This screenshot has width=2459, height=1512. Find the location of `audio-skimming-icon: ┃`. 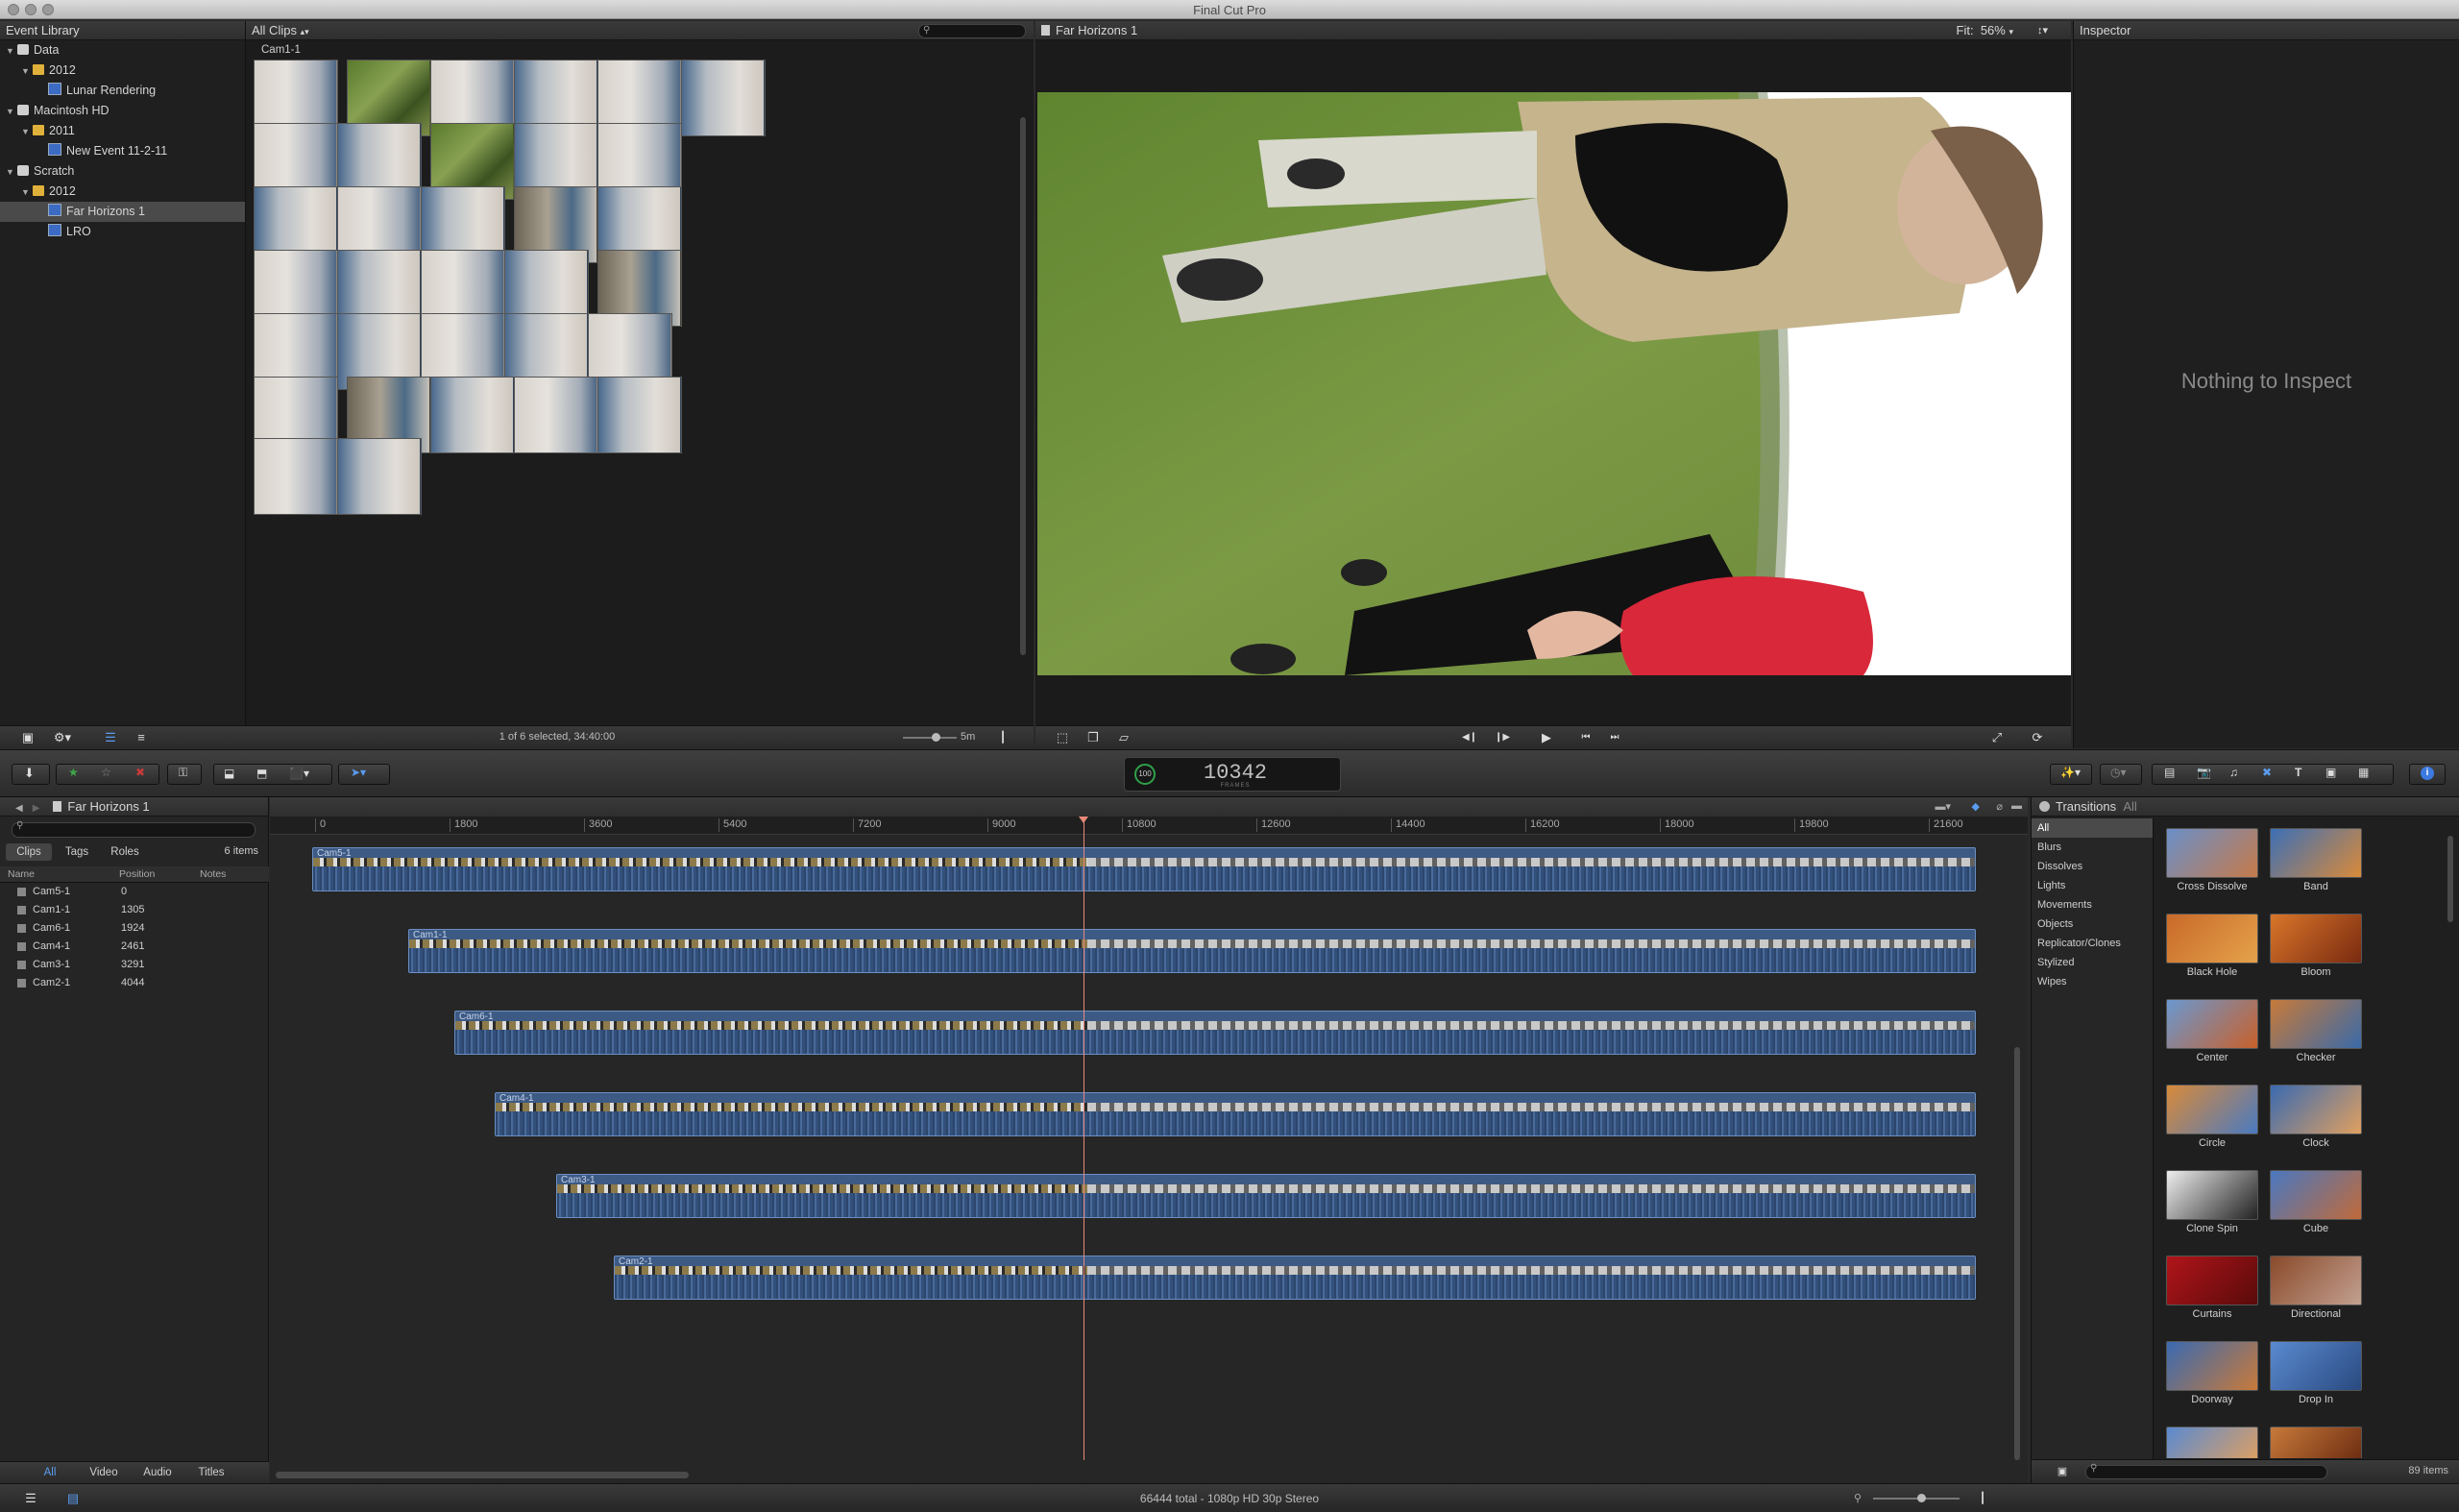

audio-skimming-icon: ┃ is located at coordinates (1002, 737).